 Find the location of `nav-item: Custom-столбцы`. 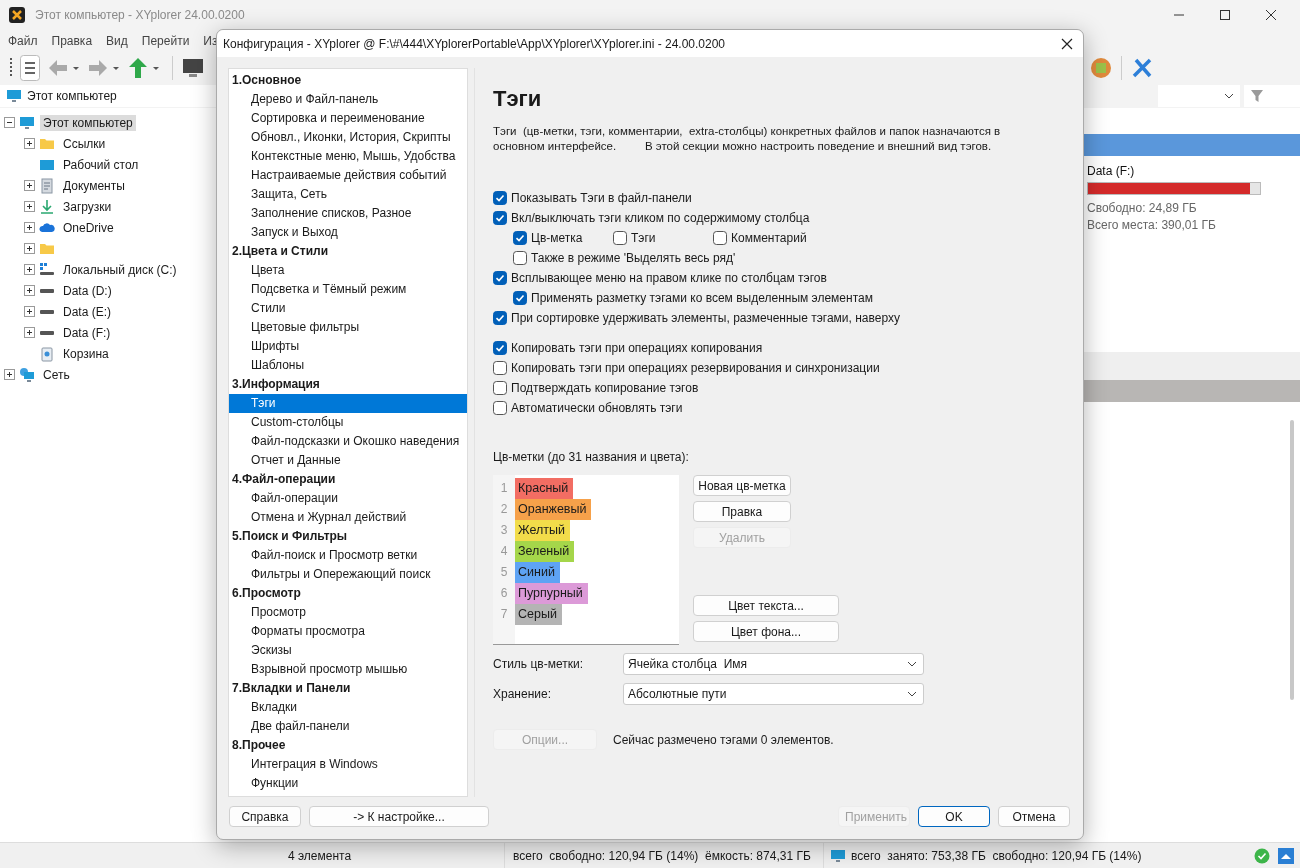

nav-item: Custom-столбцы is located at coordinates (348, 422).